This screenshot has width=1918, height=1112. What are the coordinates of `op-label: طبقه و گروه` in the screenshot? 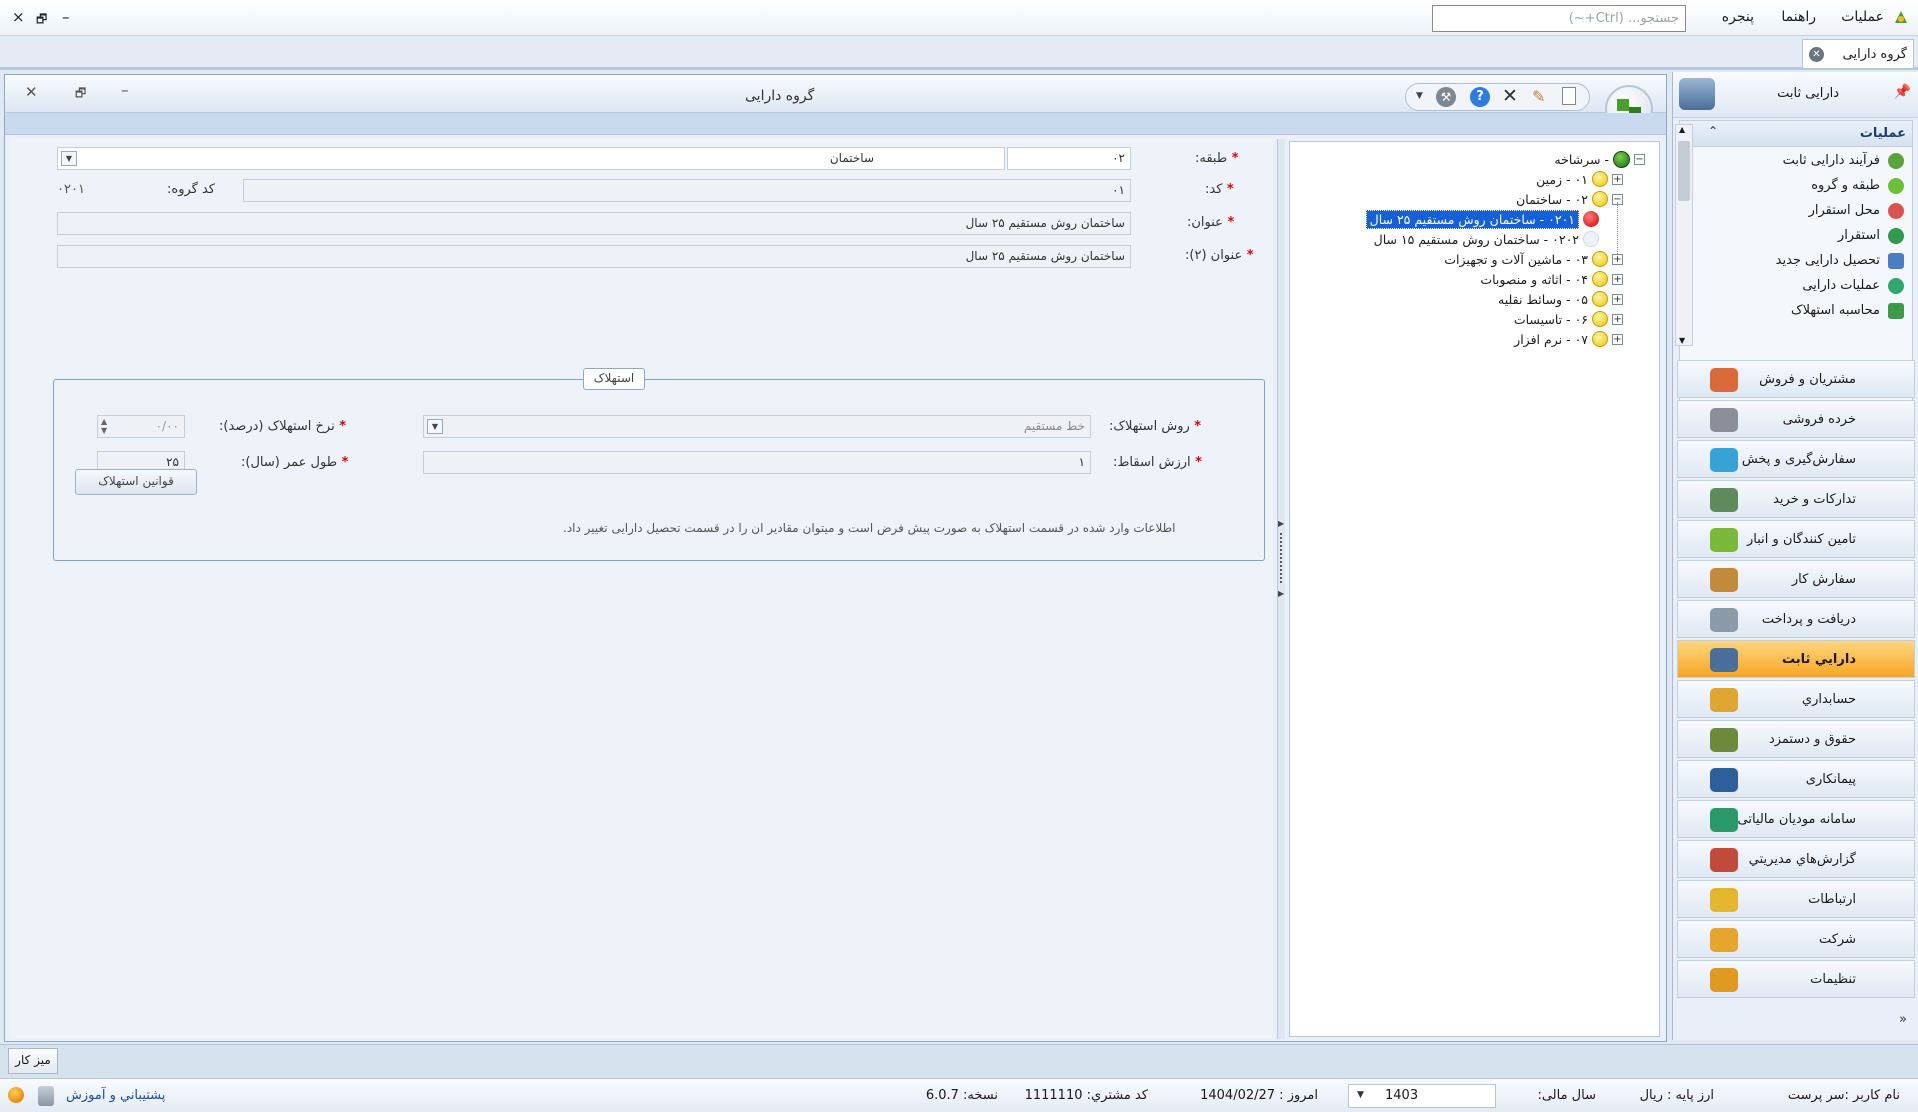 It's located at (1845, 185).